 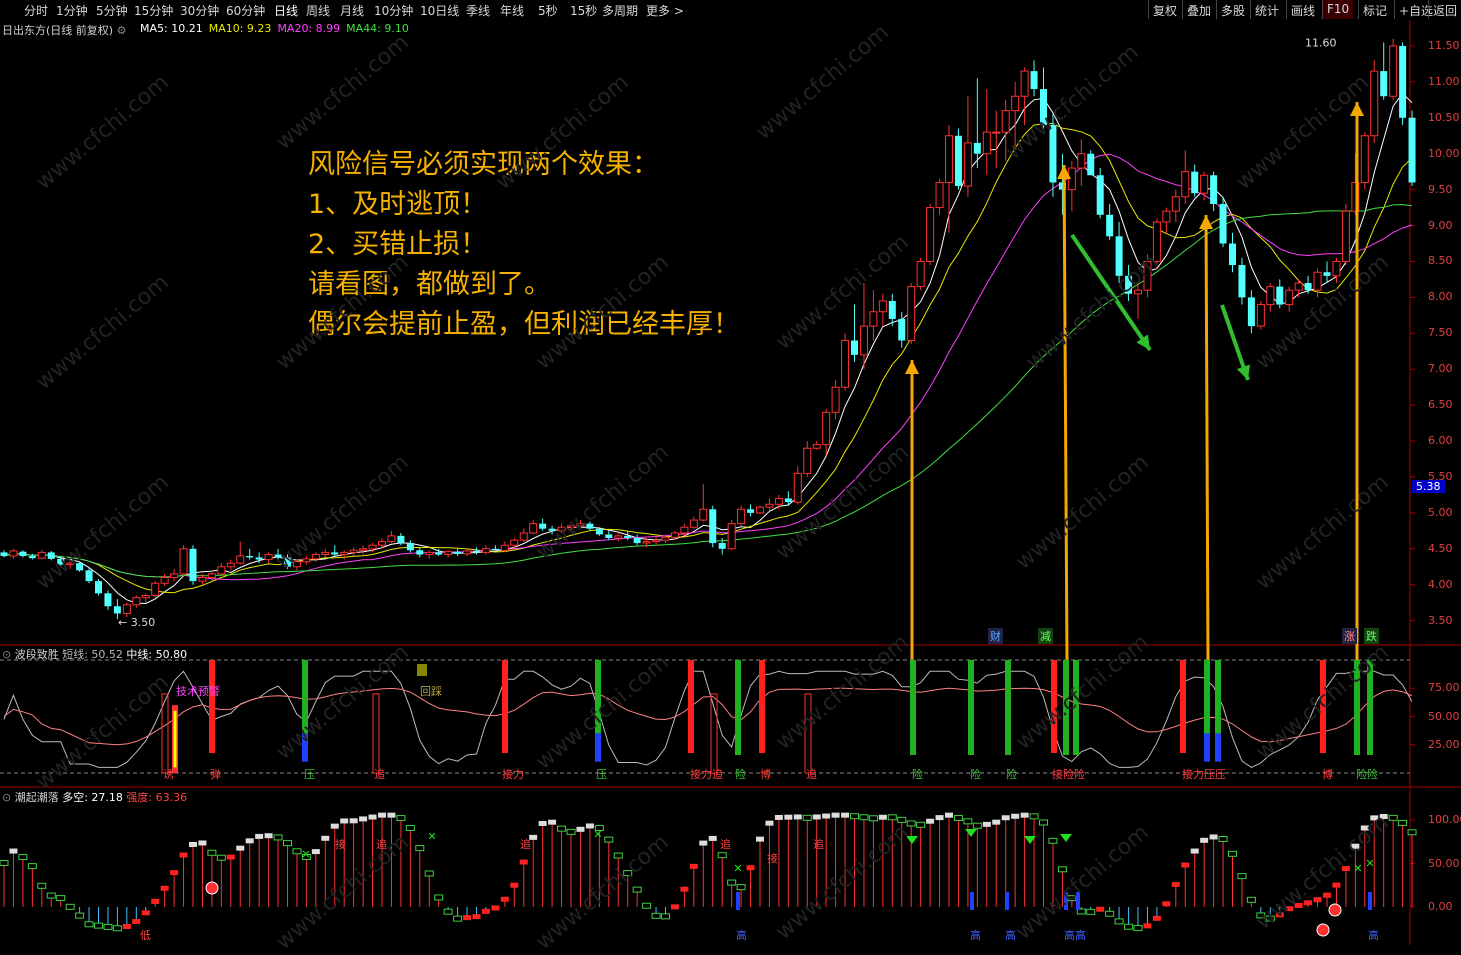 I want to click on toolbar-button-1: 叠加, so click(x=1198, y=9).